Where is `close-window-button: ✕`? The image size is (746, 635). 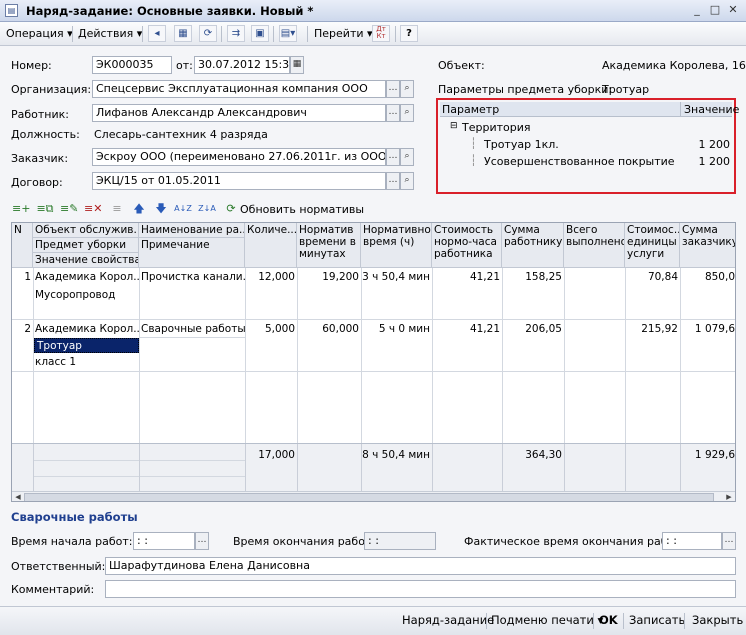 close-window-button: ✕ is located at coordinates (733, 10).